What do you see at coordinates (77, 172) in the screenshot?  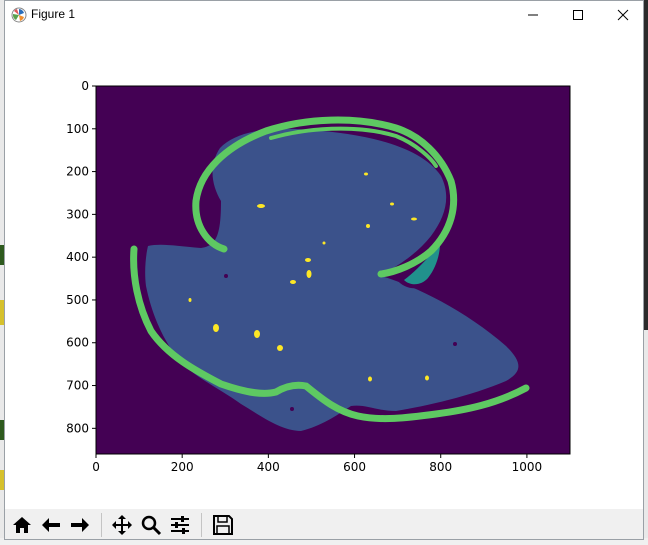 I see `y-tick-label: 200` at bounding box center [77, 172].